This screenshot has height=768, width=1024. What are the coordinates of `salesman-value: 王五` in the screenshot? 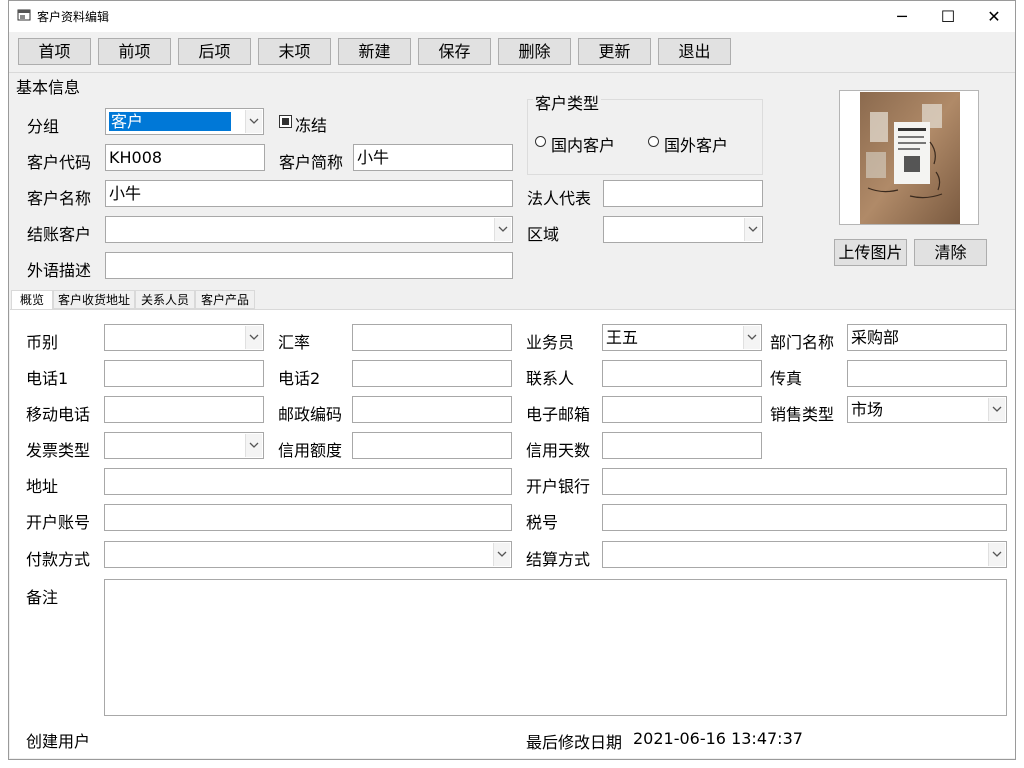 It's located at (622, 337).